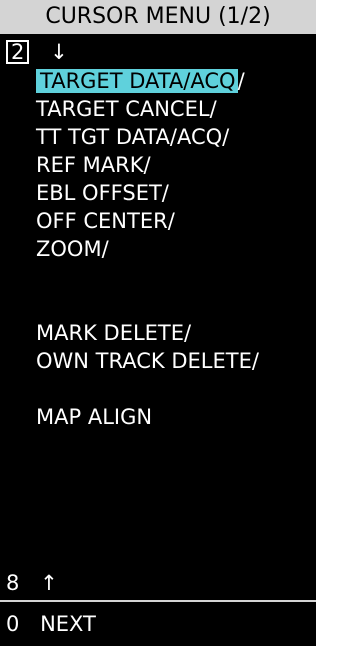 The image size is (352, 646). What do you see at coordinates (49, 583) in the screenshot?
I see `scroll-down-arrow-icon: ↑` at bounding box center [49, 583].